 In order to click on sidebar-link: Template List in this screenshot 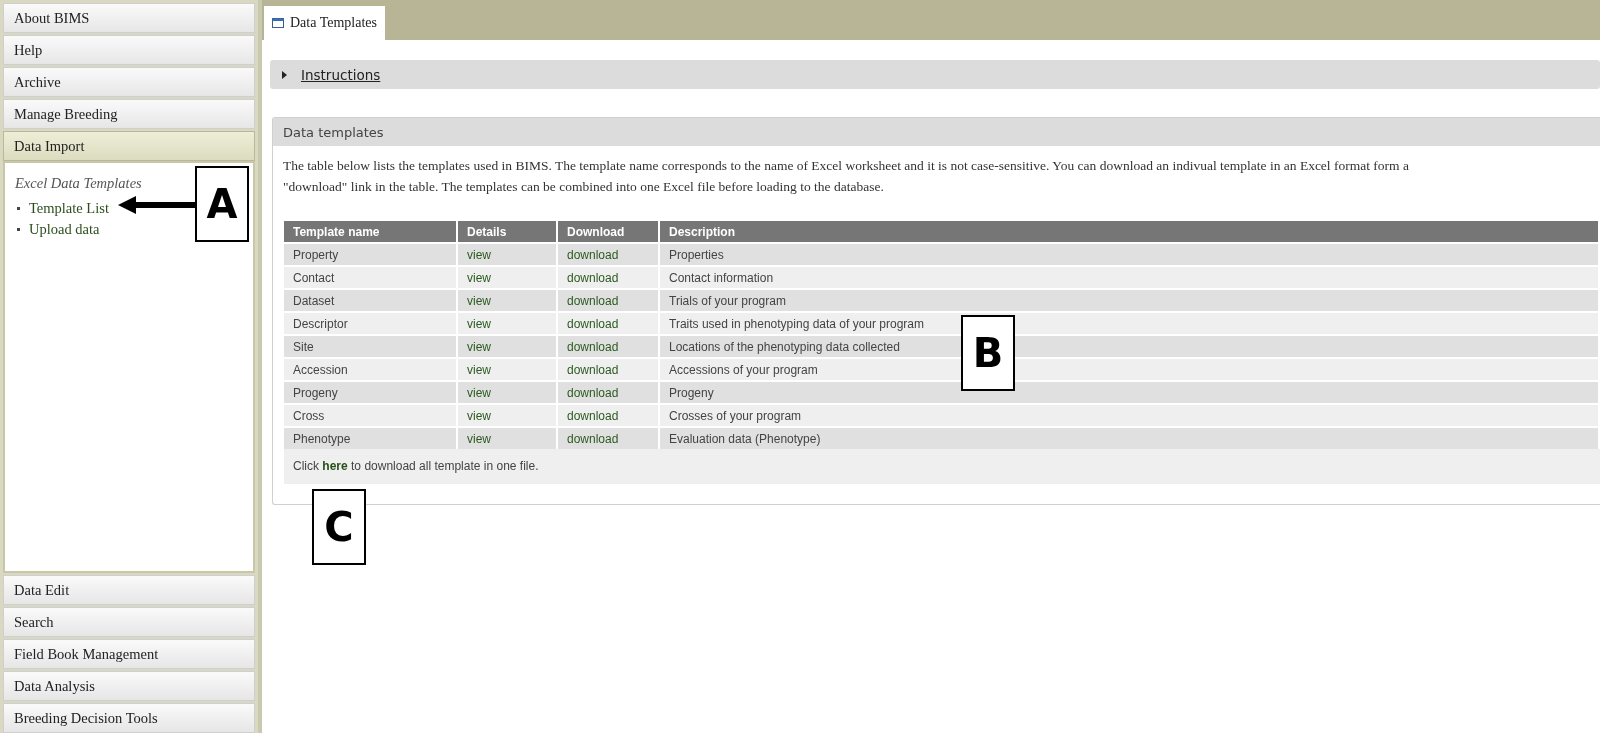, I will do `click(69, 208)`.